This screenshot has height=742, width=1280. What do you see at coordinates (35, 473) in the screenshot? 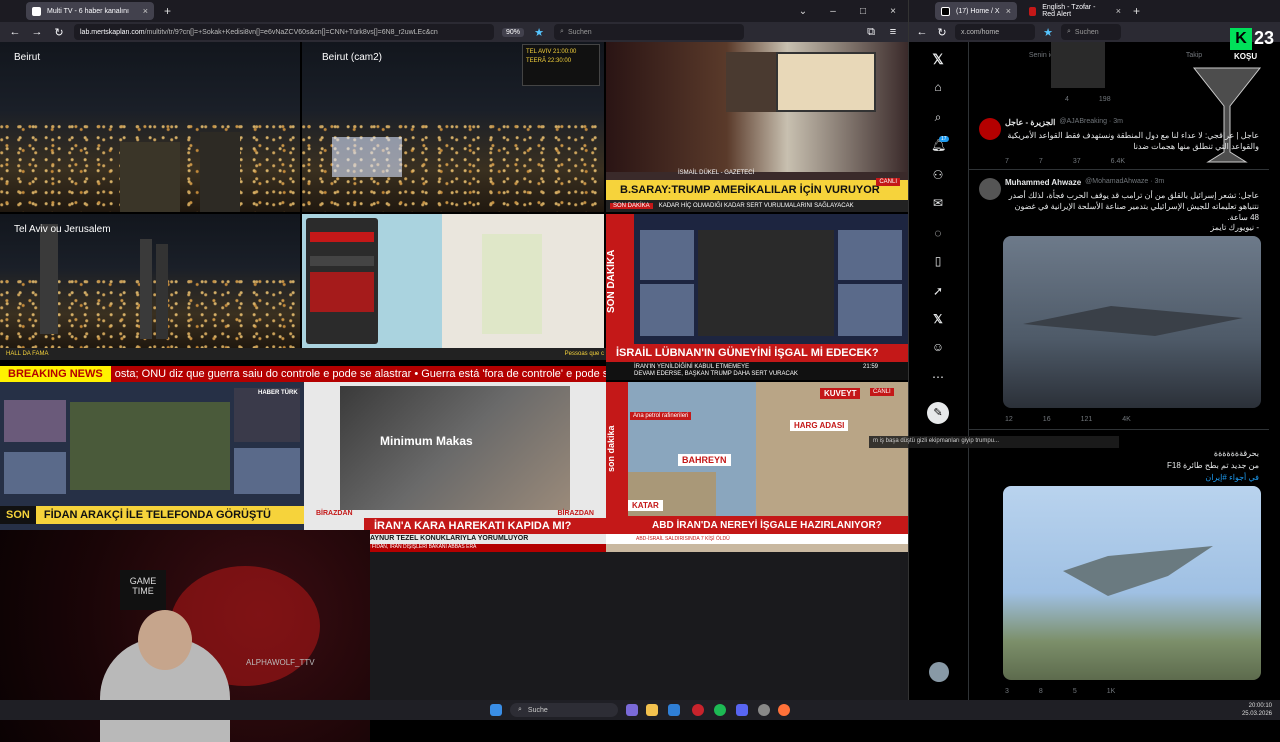
I see `guest-box` at bounding box center [35, 473].